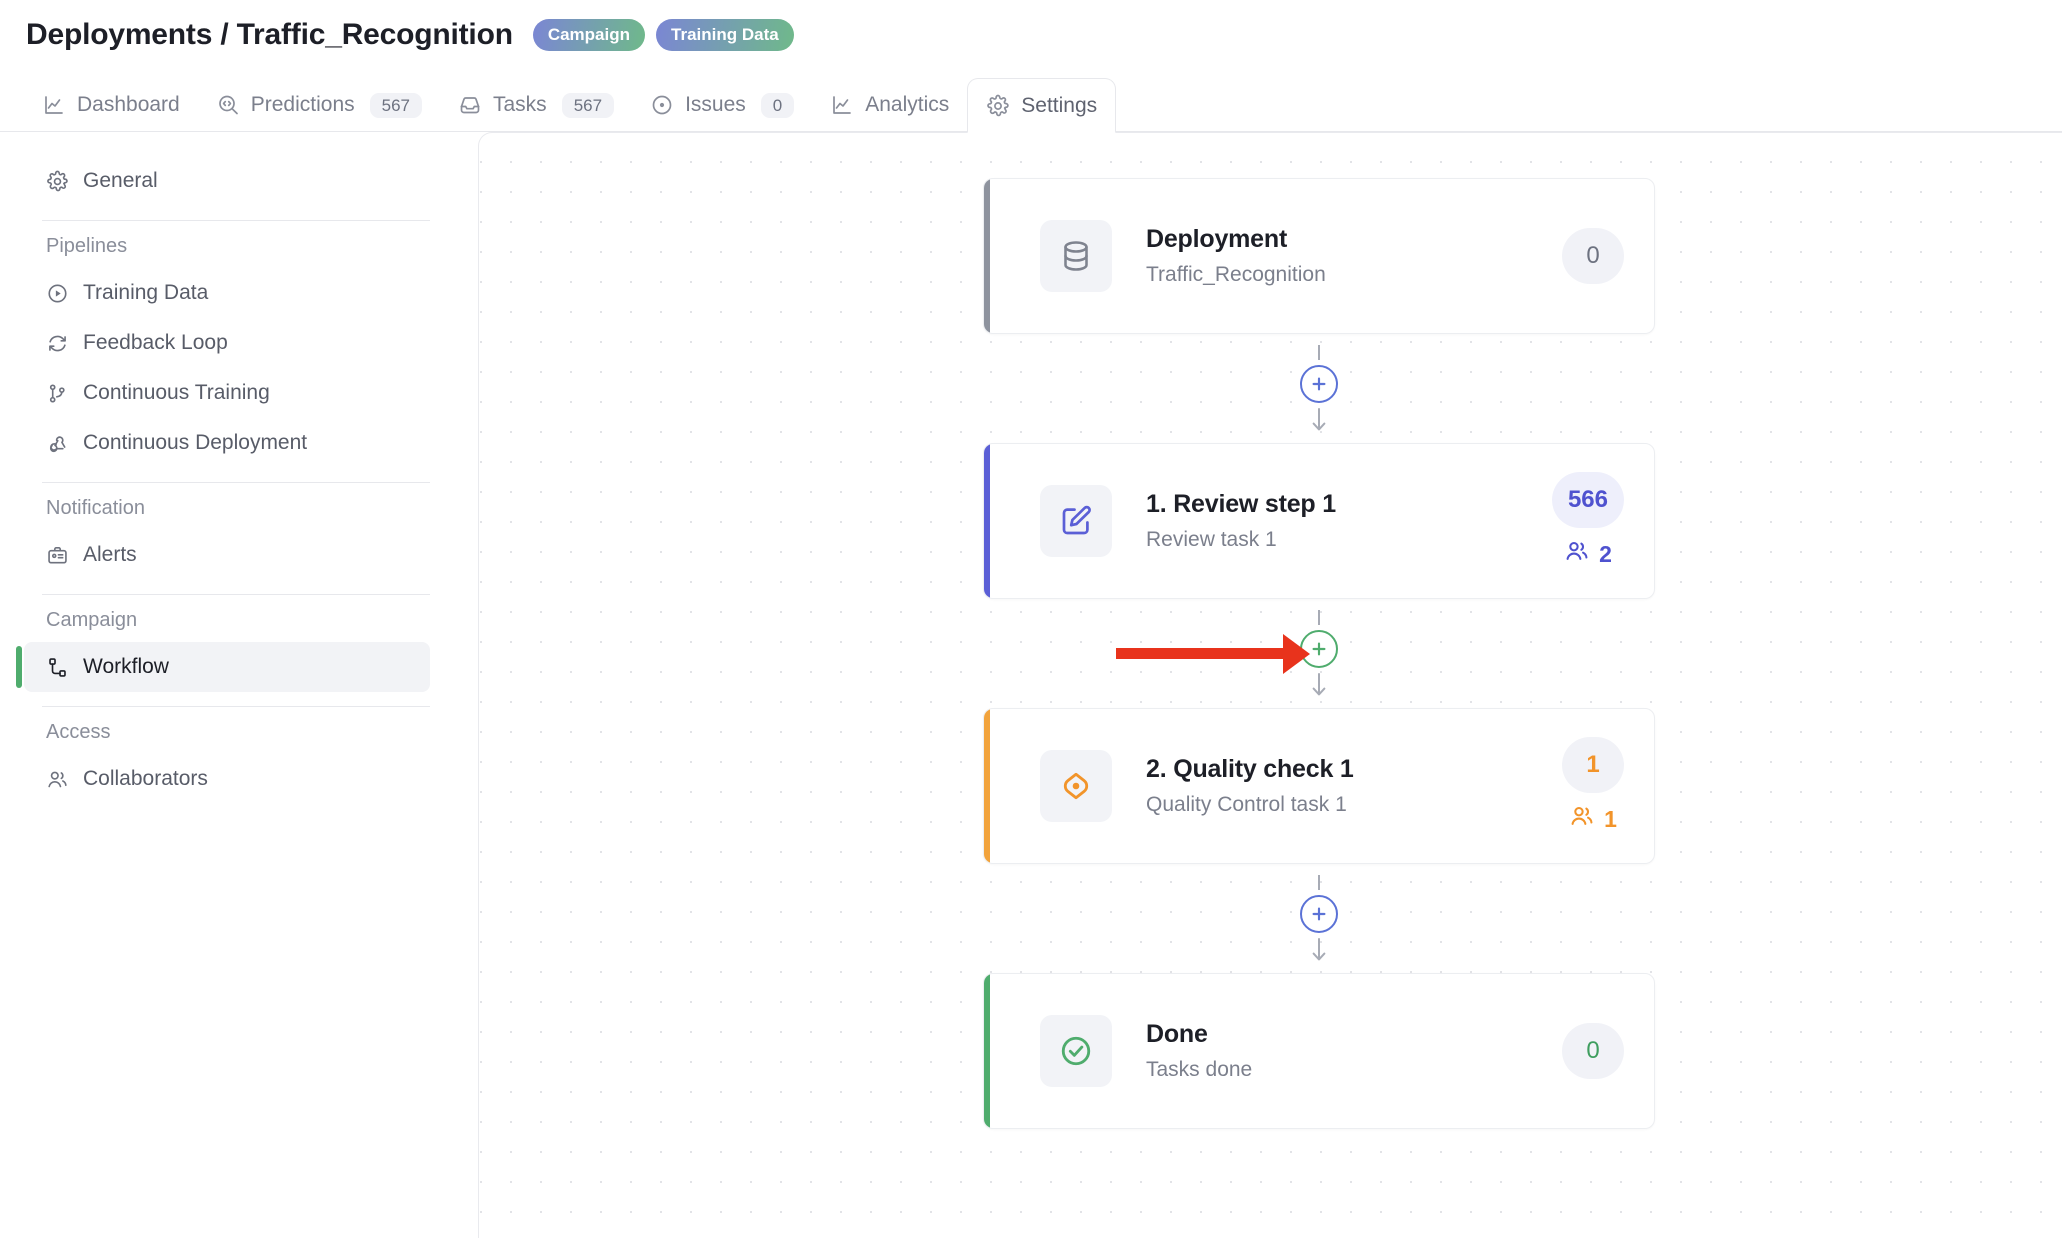 This screenshot has height=1238, width=2062. What do you see at coordinates (126, 666) in the screenshot?
I see `sidebar-item-label: Workflow` at bounding box center [126, 666].